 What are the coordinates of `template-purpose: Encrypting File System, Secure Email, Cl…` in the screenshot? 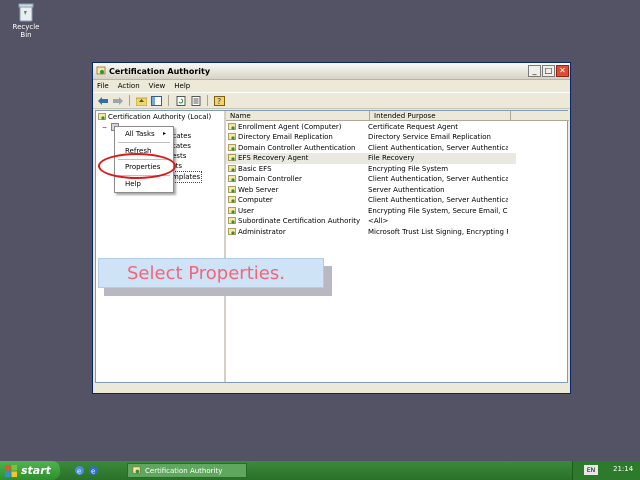 It's located at (438, 210).